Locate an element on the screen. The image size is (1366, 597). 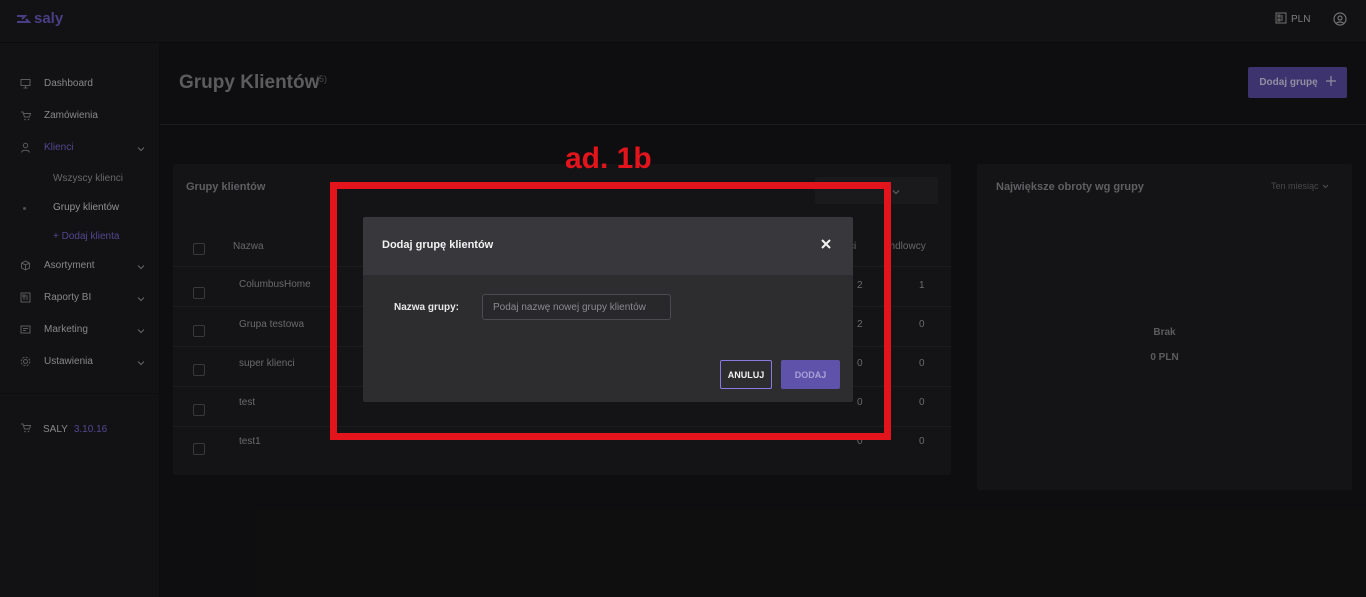
annotation-label: ad. 1b is located at coordinates (608, 158).